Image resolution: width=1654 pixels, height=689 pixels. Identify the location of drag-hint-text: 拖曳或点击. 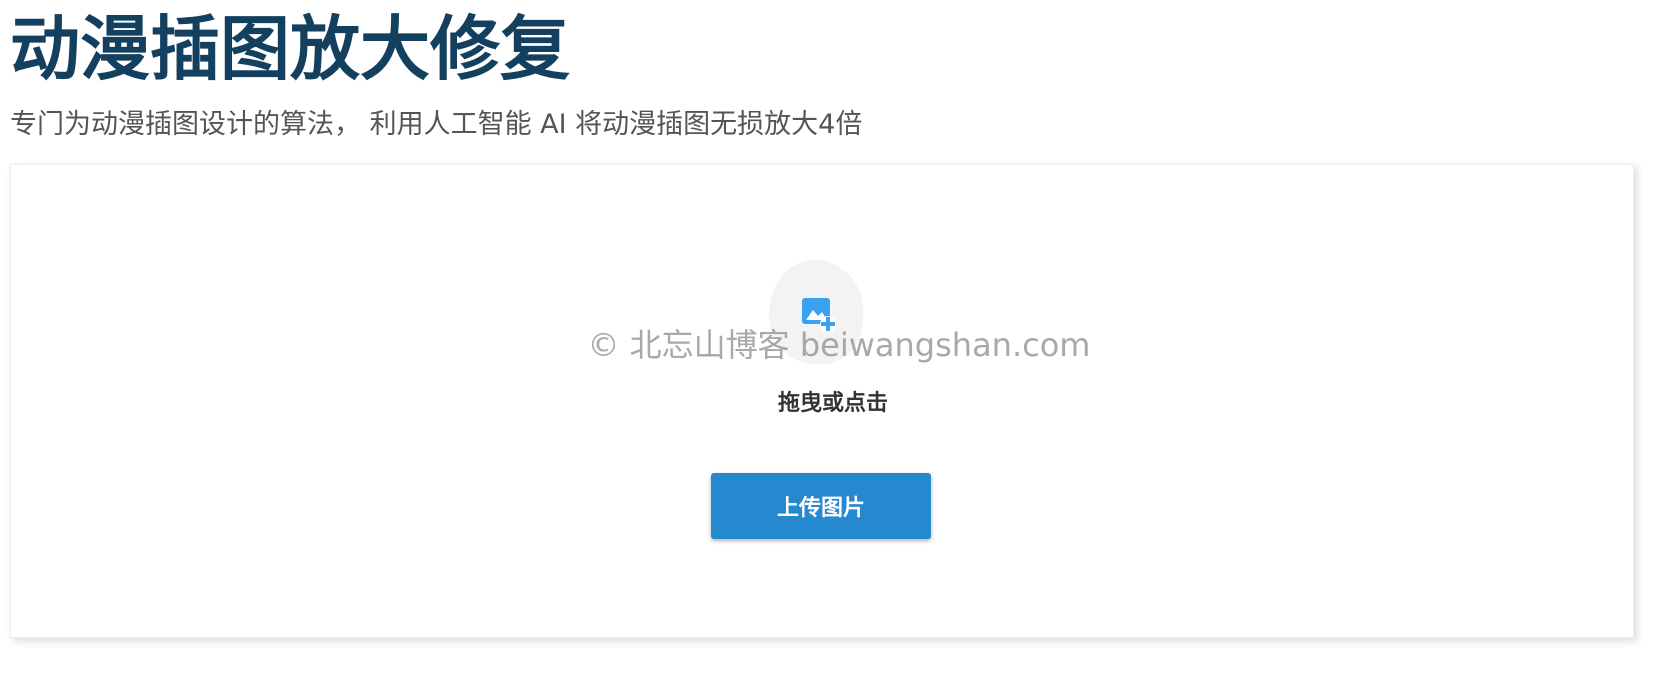
(832, 403).